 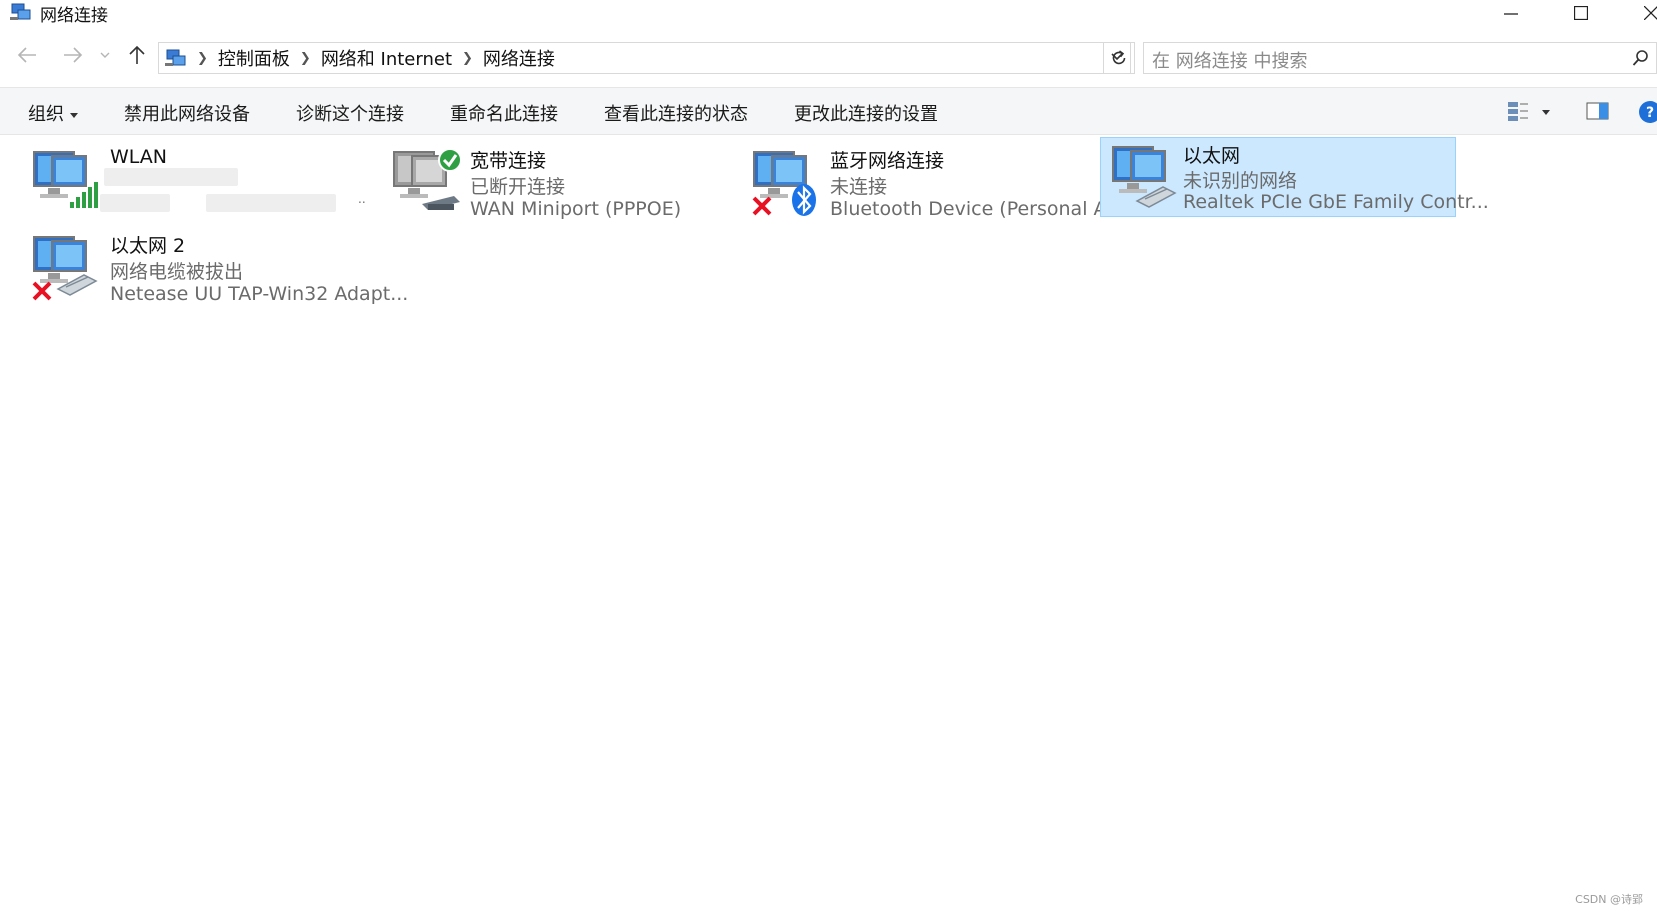 What do you see at coordinates (828, 13) in the screenshot?
I see `title-bar: 网络连接` at bounding box center [828, 13].